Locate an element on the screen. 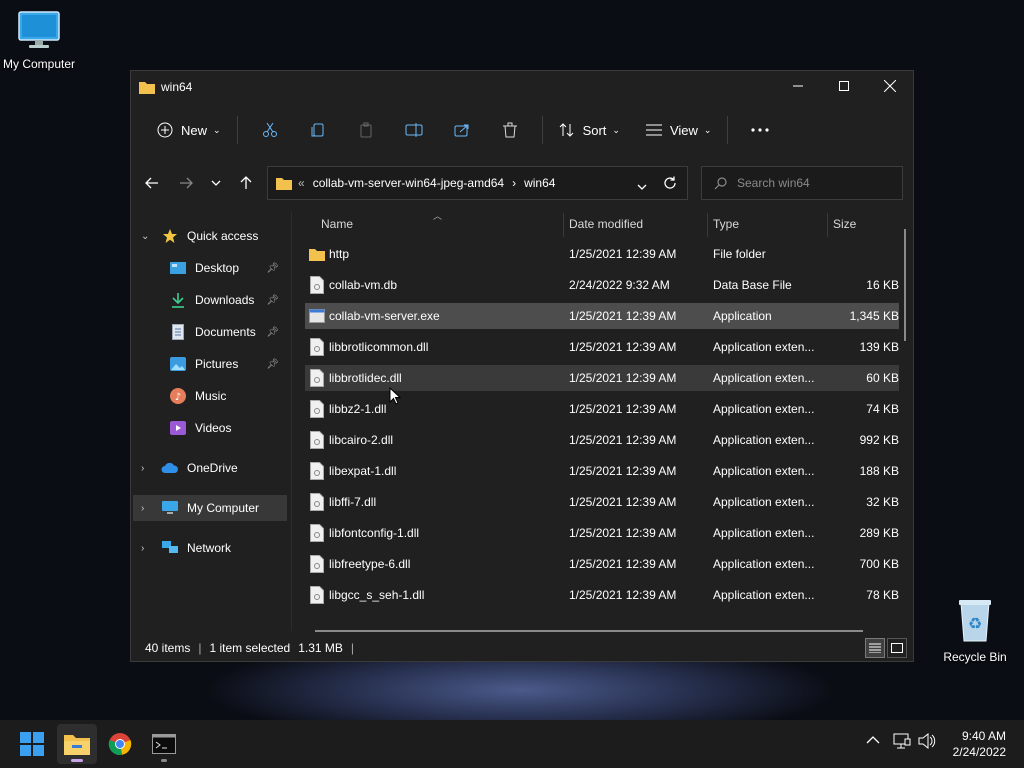 This screenshot has height=768, width=1024. more-options-button is located at coordinates (760, 130).